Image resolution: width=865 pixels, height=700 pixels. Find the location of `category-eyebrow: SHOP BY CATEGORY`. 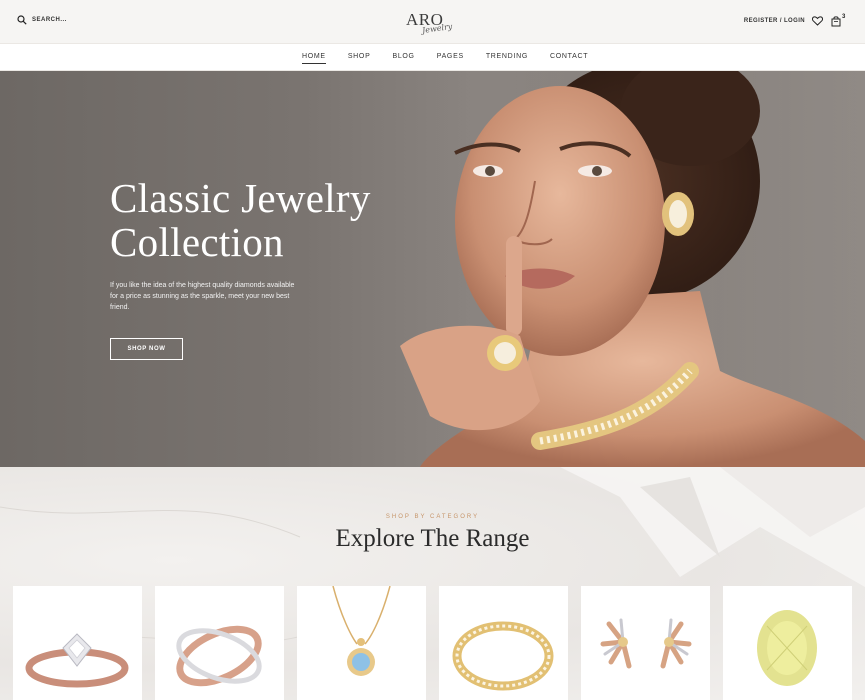

category-eyebrow: SHOP BY CATEGORY is located at coordinates (432, 517).